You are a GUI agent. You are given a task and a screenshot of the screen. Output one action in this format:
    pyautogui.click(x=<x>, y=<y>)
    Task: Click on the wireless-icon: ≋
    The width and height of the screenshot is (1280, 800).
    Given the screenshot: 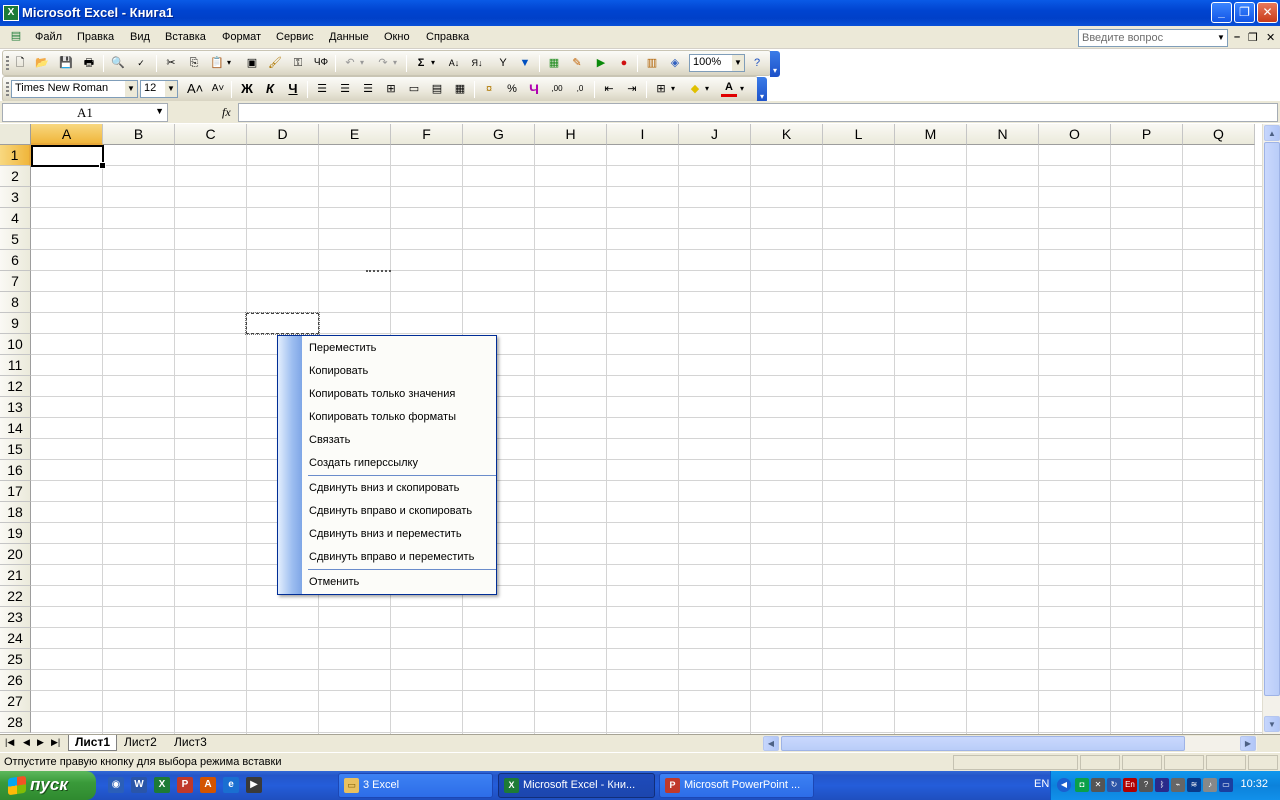 What is the action you would take?
    pyautogui.click(x=1194, y=785)
    